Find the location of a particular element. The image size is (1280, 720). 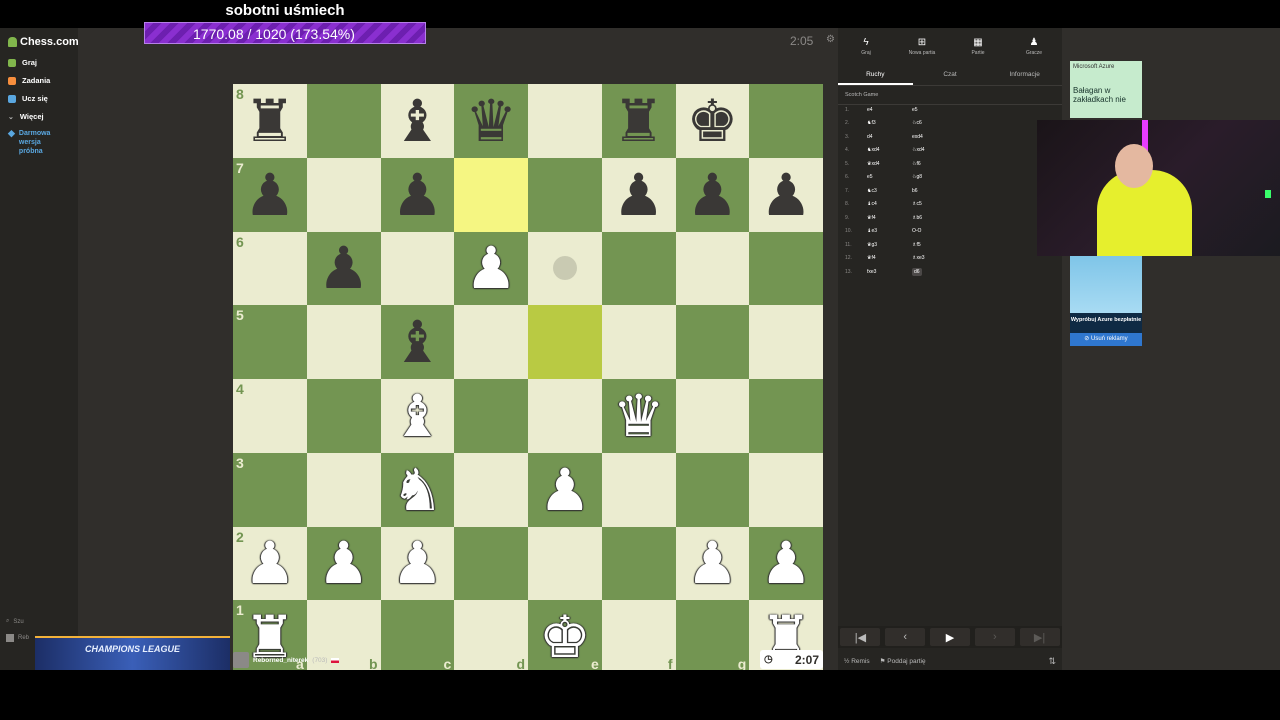

white-move: ♝e3 is located at coordinates (889, 231).